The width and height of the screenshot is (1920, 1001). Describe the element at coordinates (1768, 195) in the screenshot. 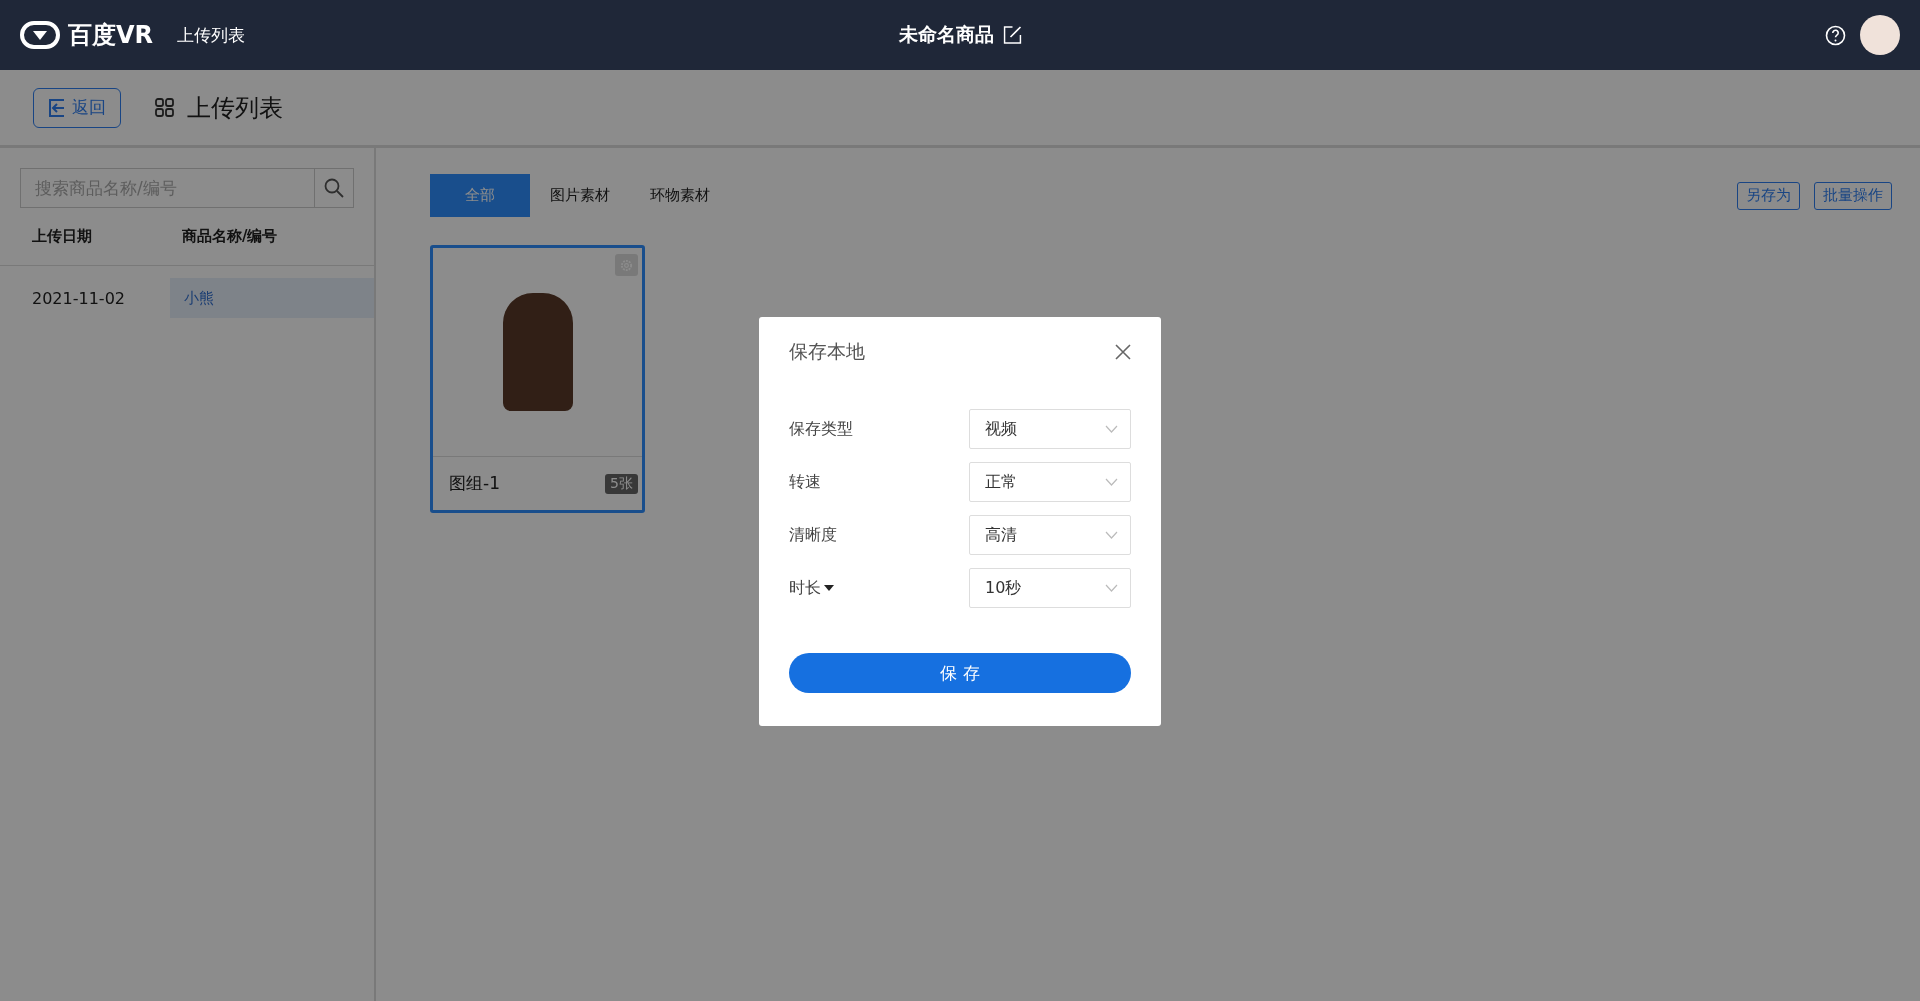

I see `action-button: 另存为` at that location.